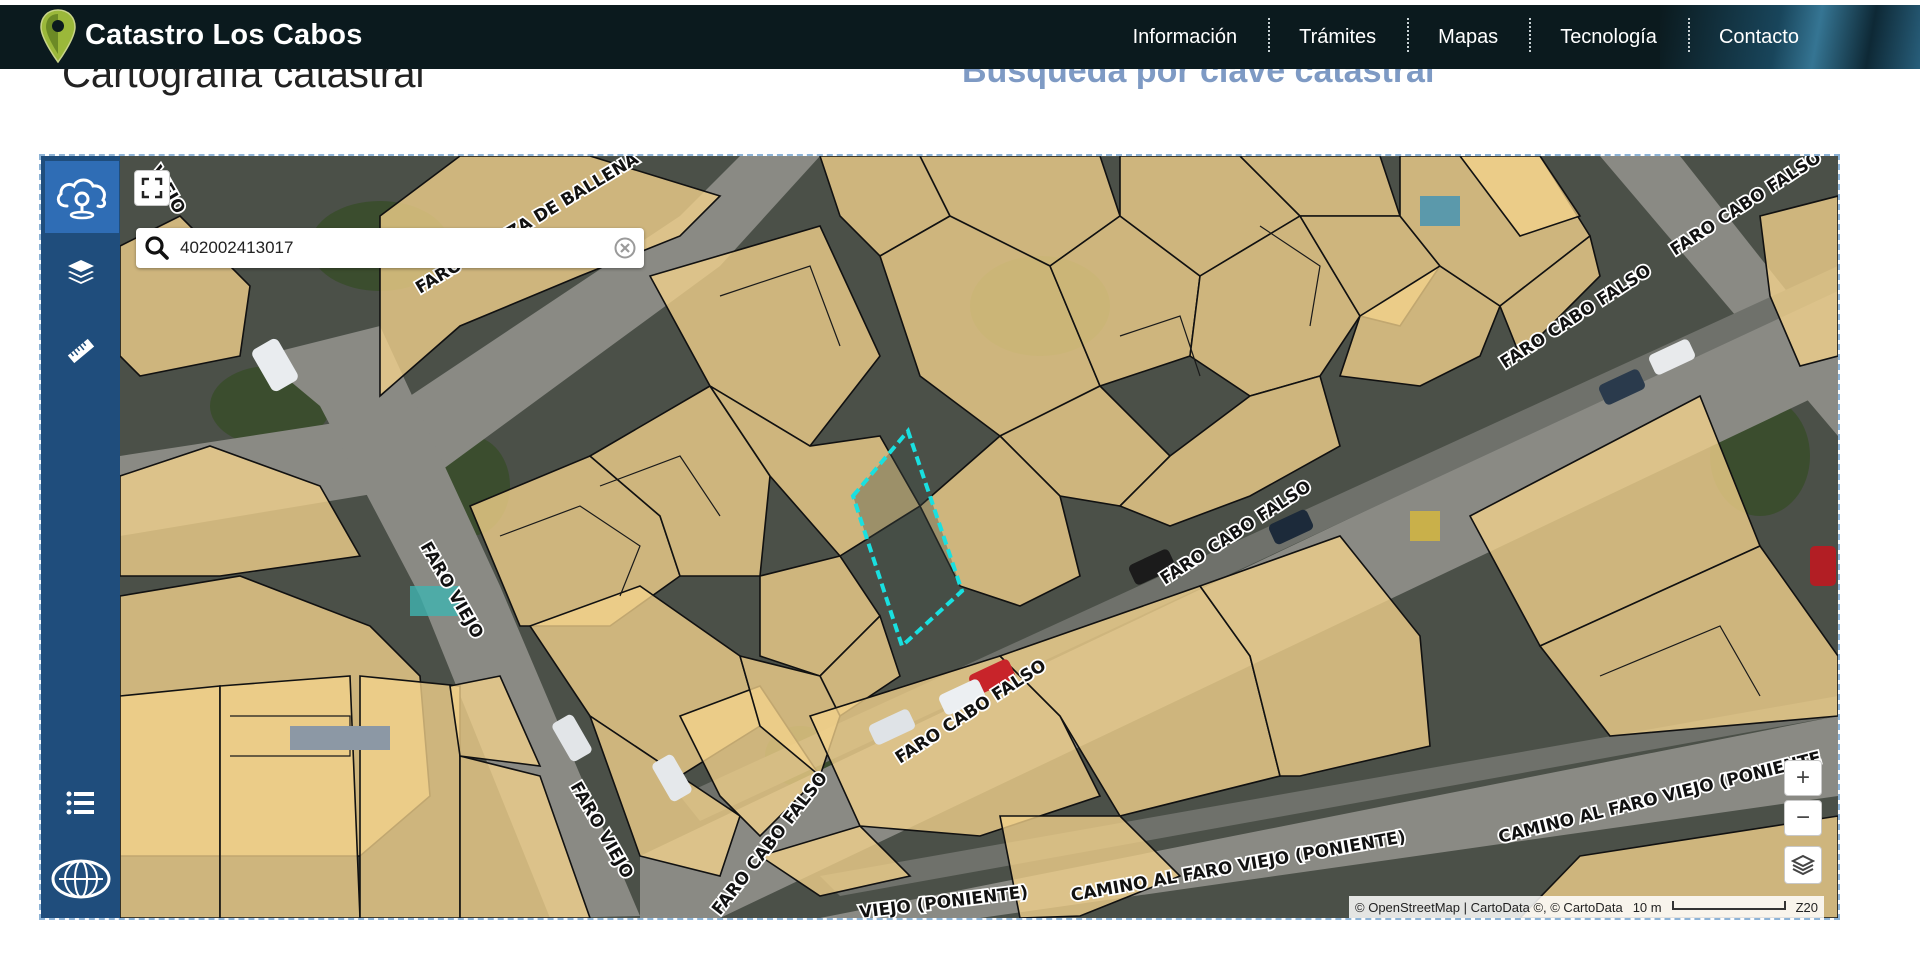 The height and width of the screenshot is (959, 1920). I want to click on zoom-out-button: −, so click(1803, 818).